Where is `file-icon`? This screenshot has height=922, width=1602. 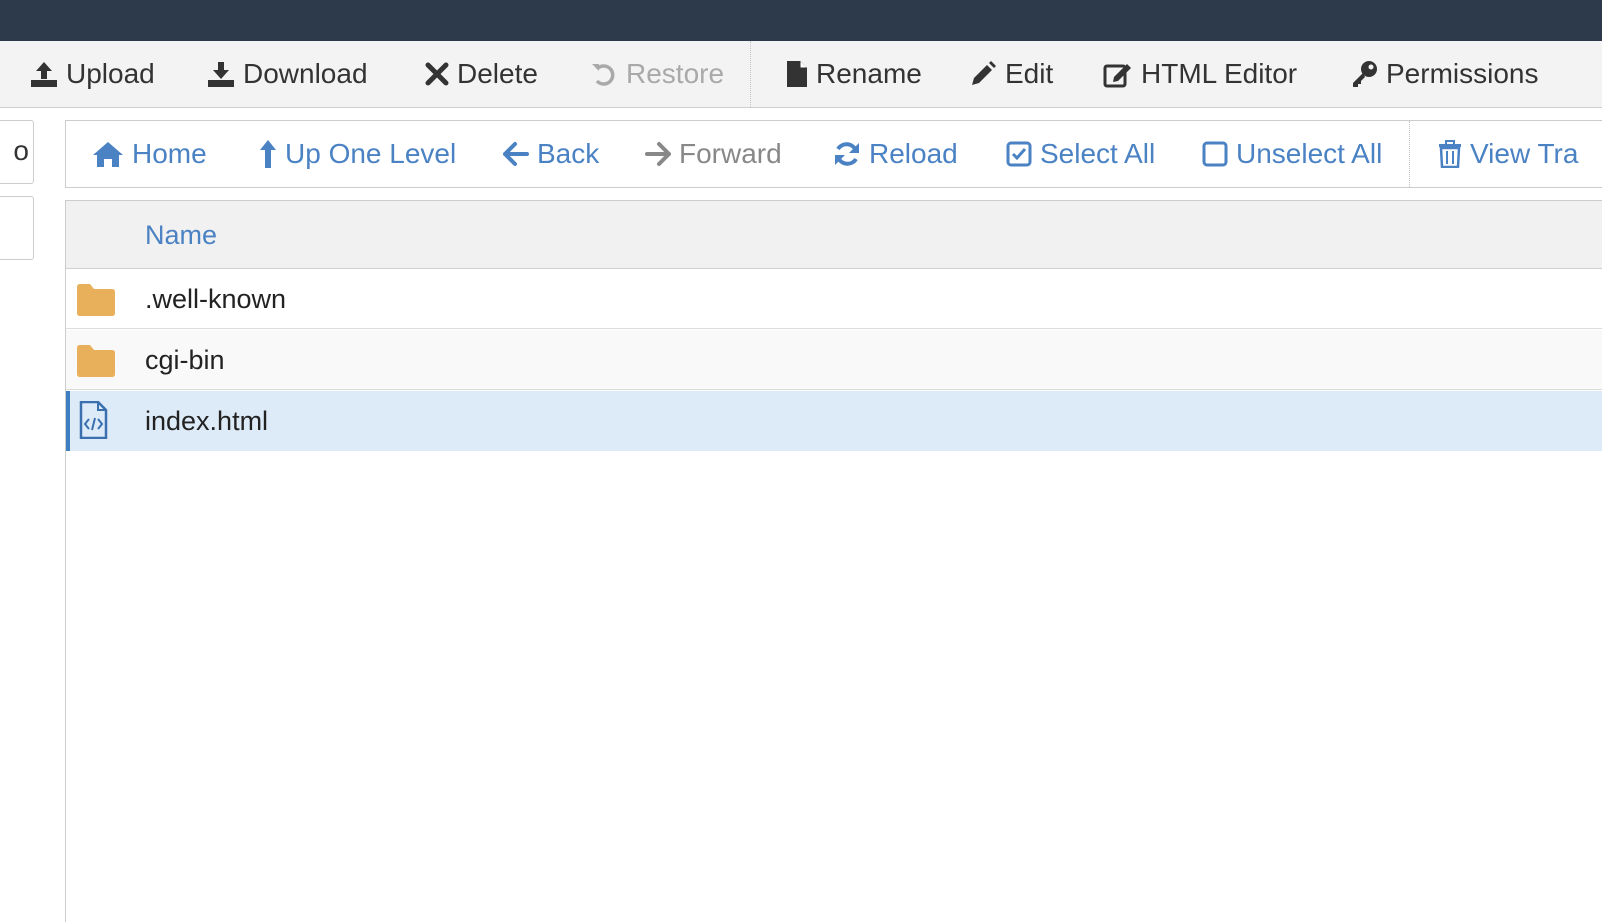 file-icon is located at coordinates (797, 74).